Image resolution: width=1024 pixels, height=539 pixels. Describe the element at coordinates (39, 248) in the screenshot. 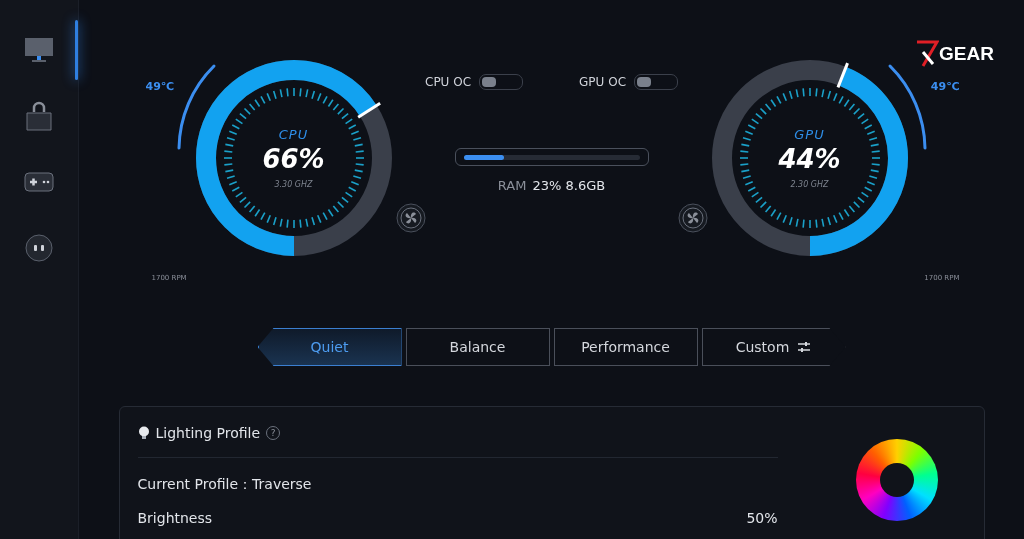

I see `face-icon` at that location.